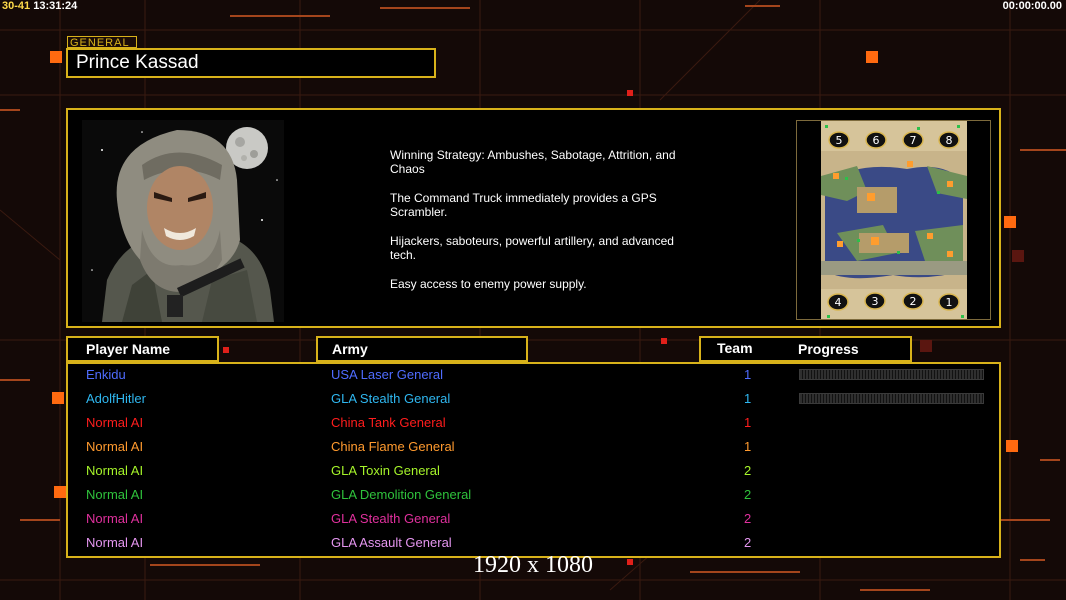 This screenshot has width=1066, height=600. What do you see at coordinates (251, 63) in the screenshot?
I see `general-name: Prince Kassad` at bounding box center [251, 63].